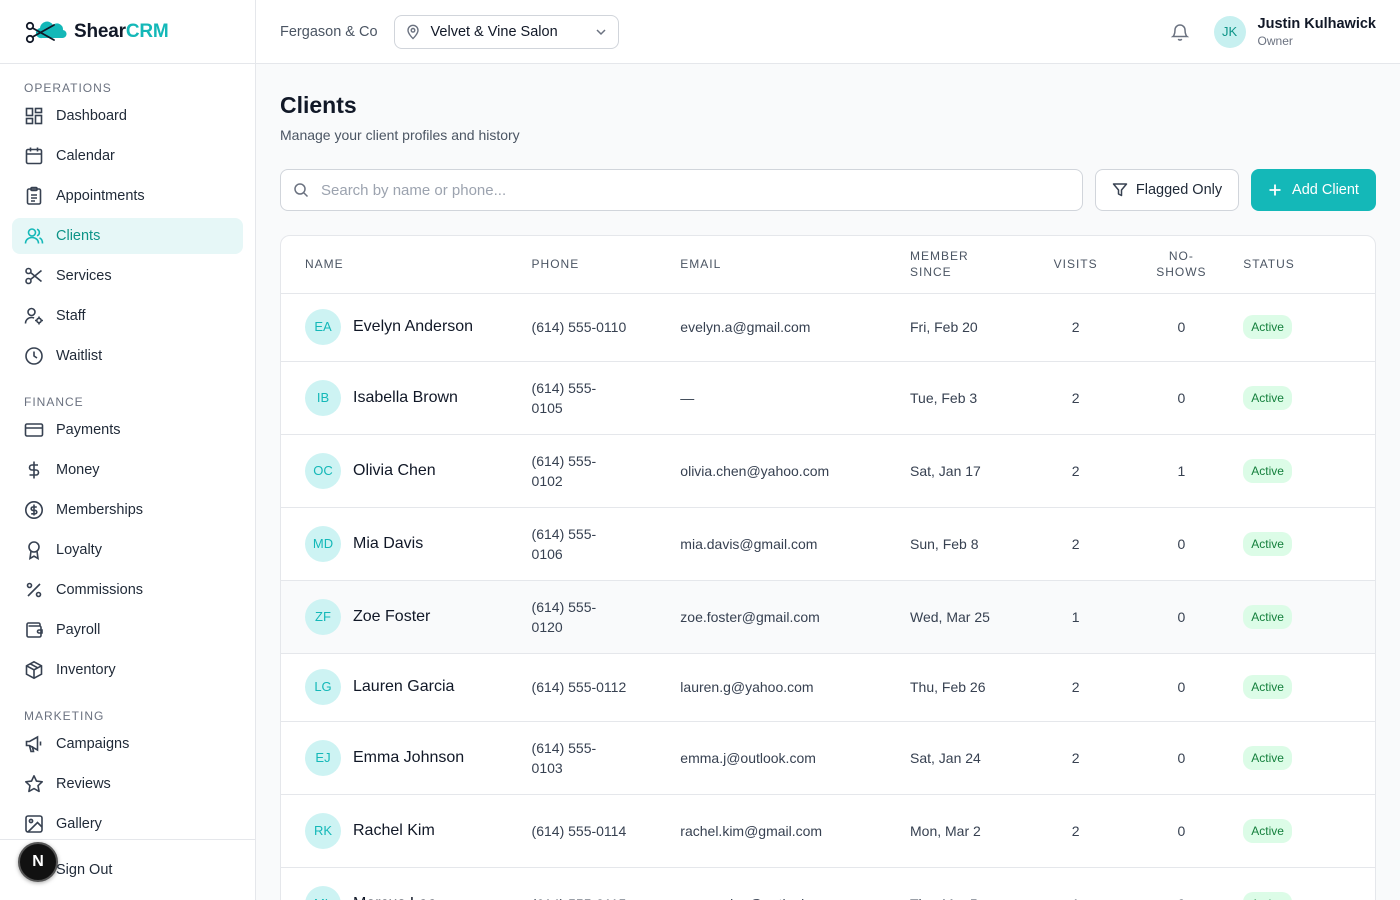  Describe the element at coordinates (127, 784) in the screenshot. I see `sidebar-item-reviews: Reviews` at that location.